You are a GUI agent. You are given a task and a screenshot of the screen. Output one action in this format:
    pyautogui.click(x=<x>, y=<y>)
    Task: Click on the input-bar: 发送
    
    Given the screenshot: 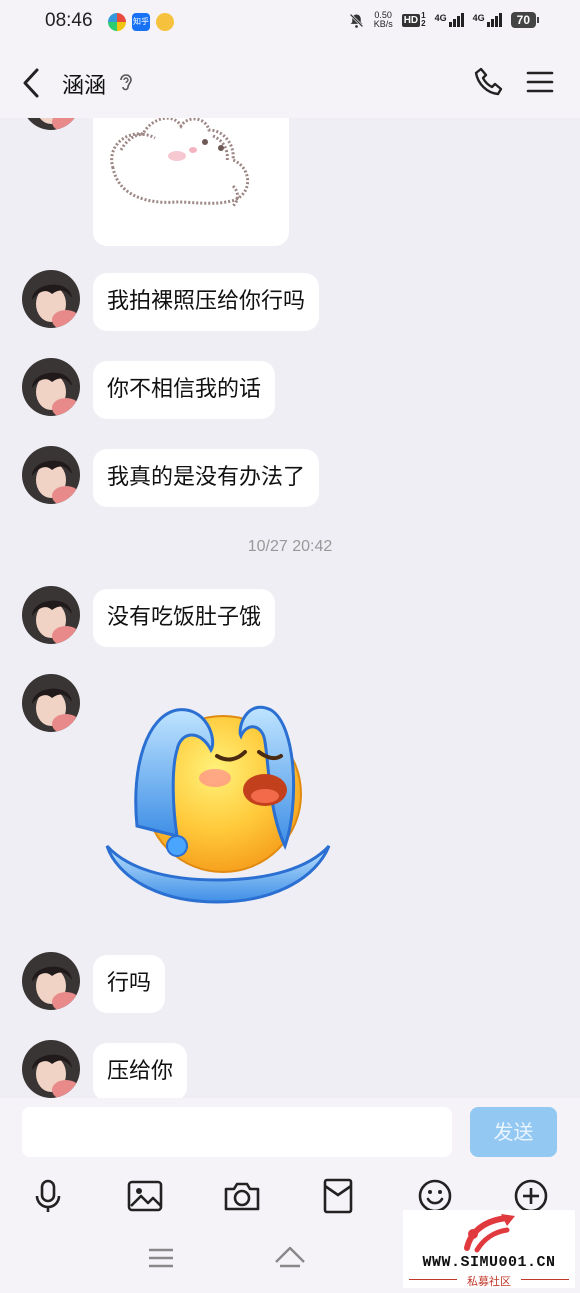 What is the action you would take?
    pyautogui.click(x=290, y=1133)
    